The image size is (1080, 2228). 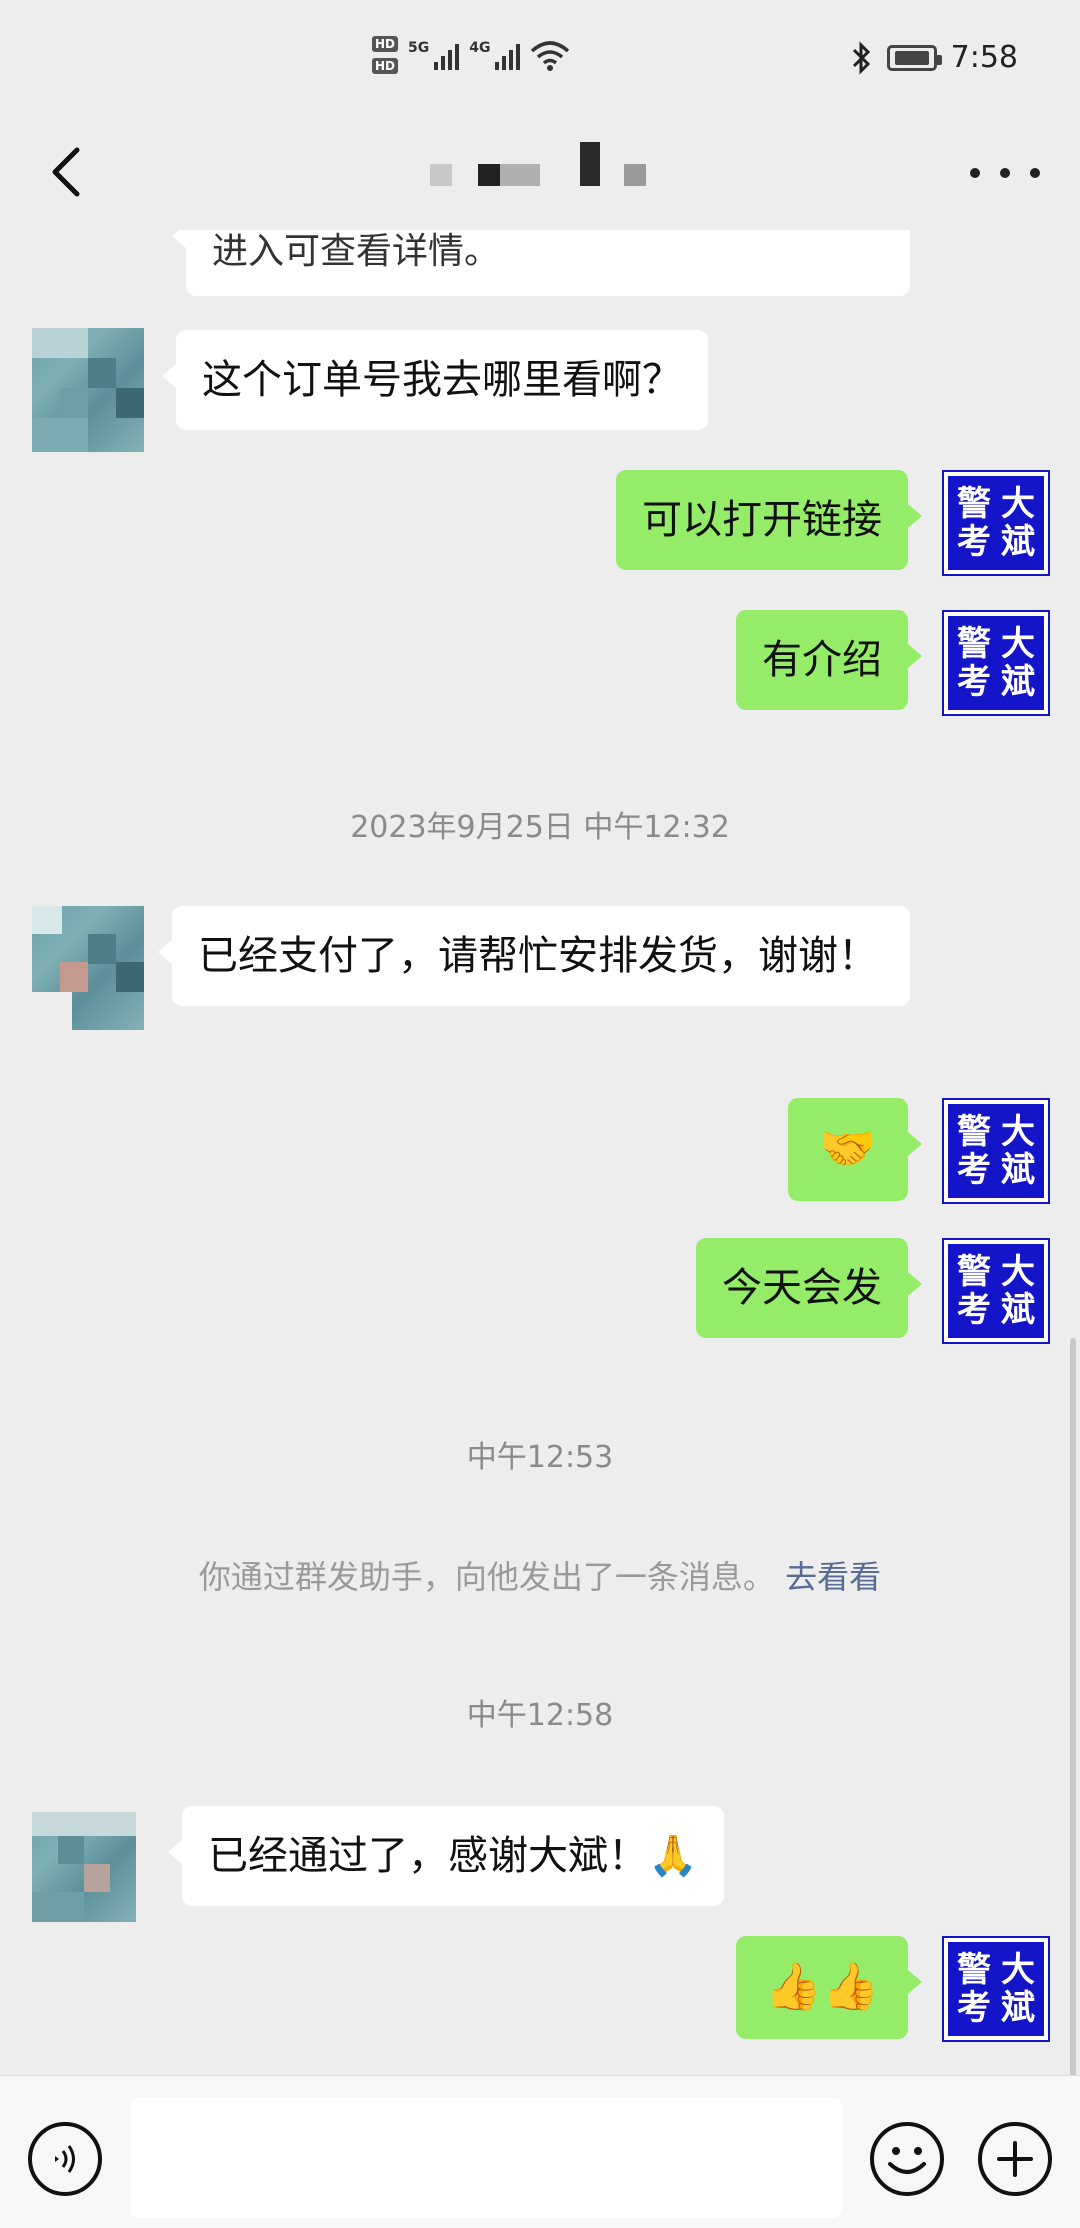 I want to click on message-bubble-incoming: 已经通过了，感谢大斌！🙏, so click(x=446, y=1856).